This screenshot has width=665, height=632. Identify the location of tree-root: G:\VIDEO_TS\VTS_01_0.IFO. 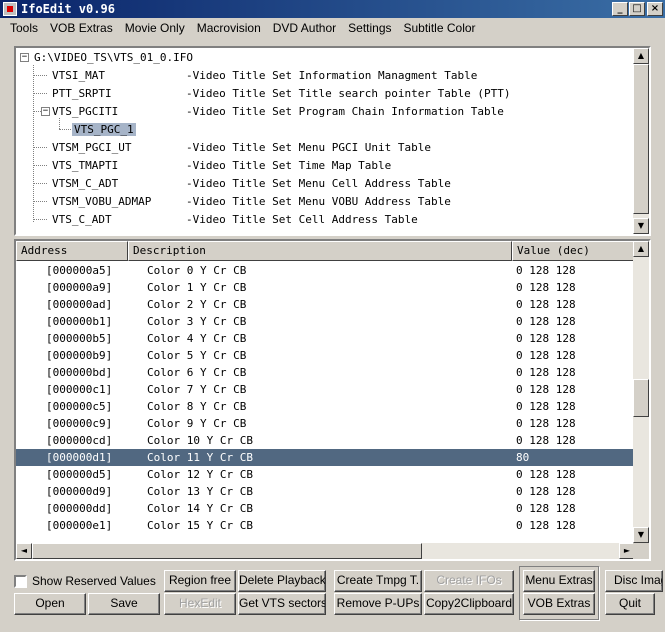
(113, 58).